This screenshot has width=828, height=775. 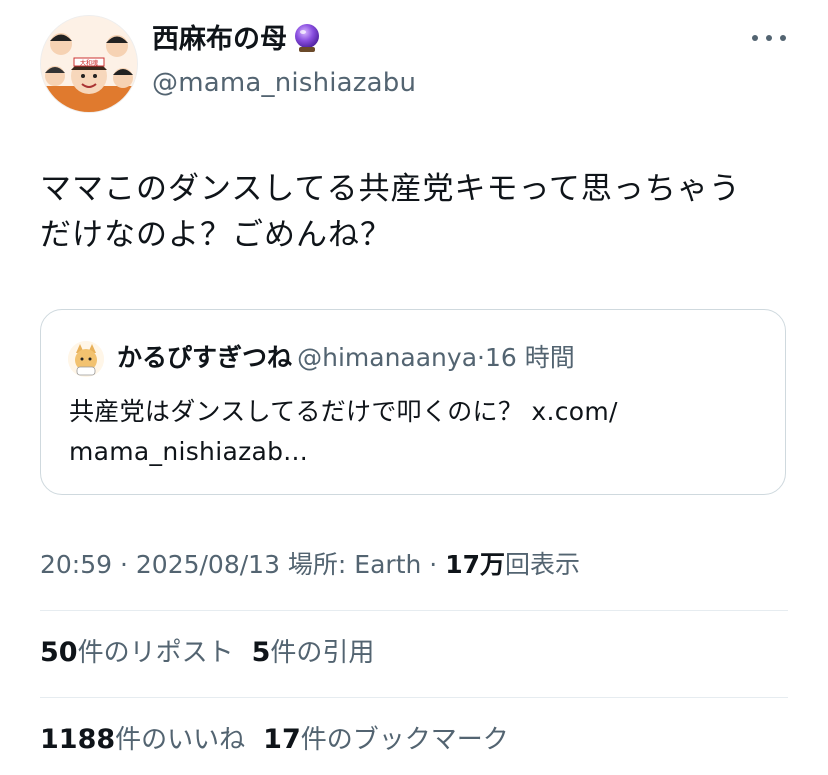 I want to click on quoted-author-name: かるぴすぎつね, so click(x=205, y=357).